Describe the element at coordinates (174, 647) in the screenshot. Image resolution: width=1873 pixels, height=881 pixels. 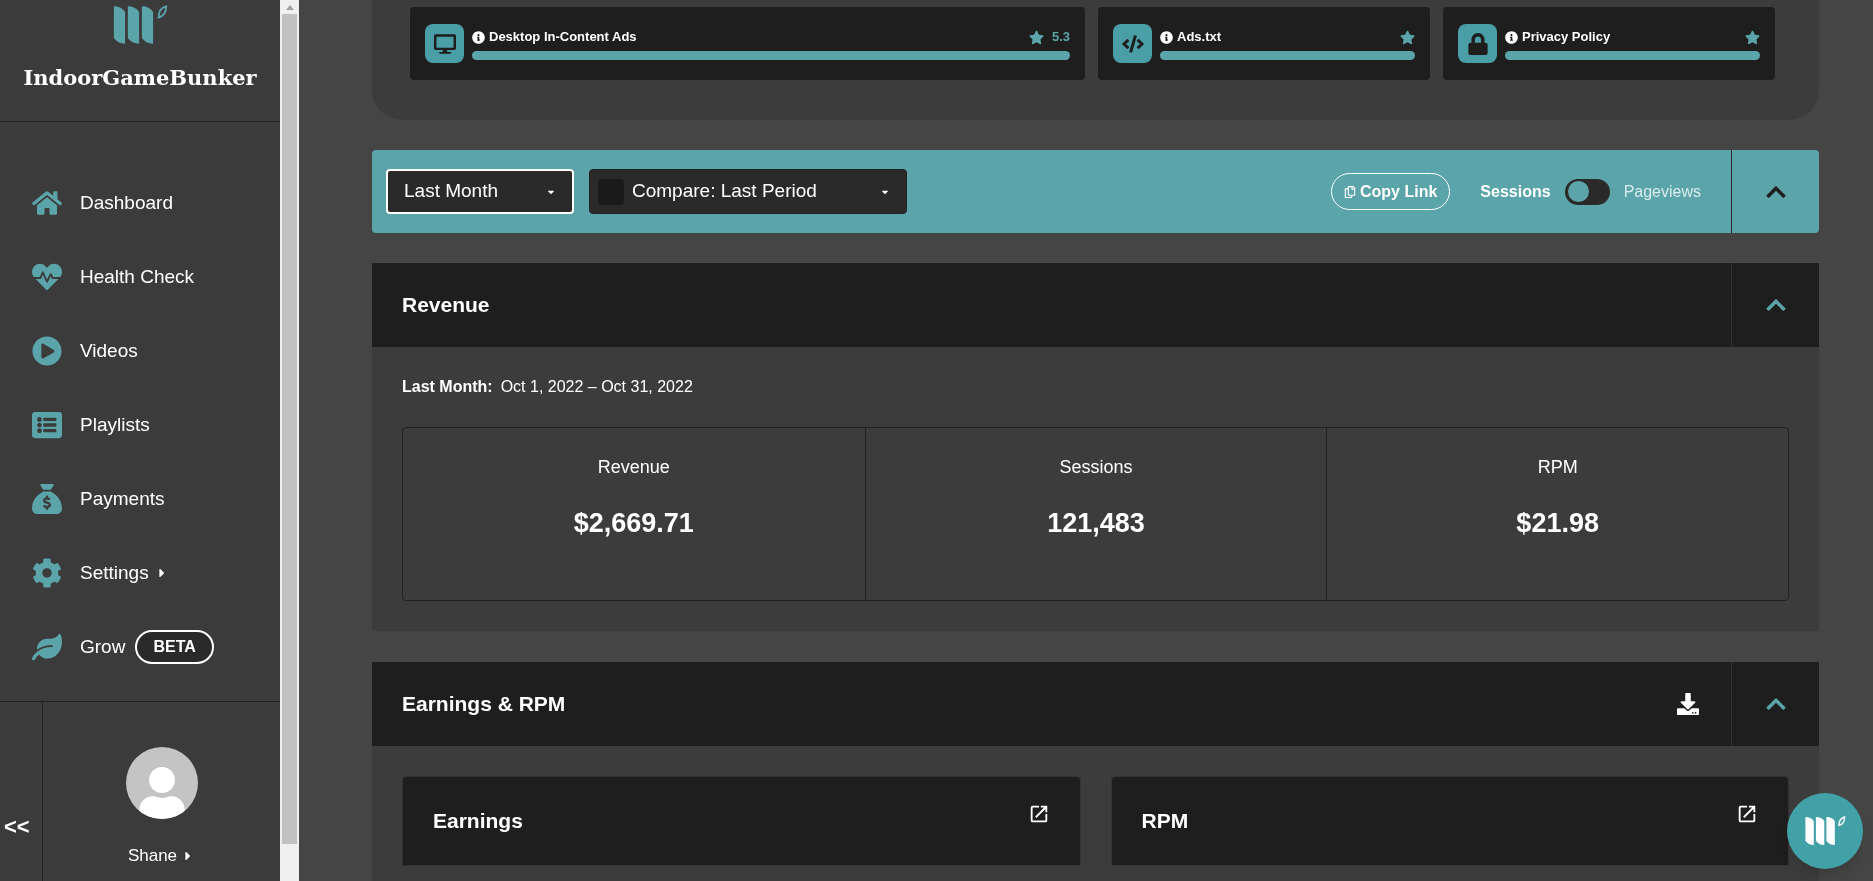
I see `beta-badge: BETA` at that location.